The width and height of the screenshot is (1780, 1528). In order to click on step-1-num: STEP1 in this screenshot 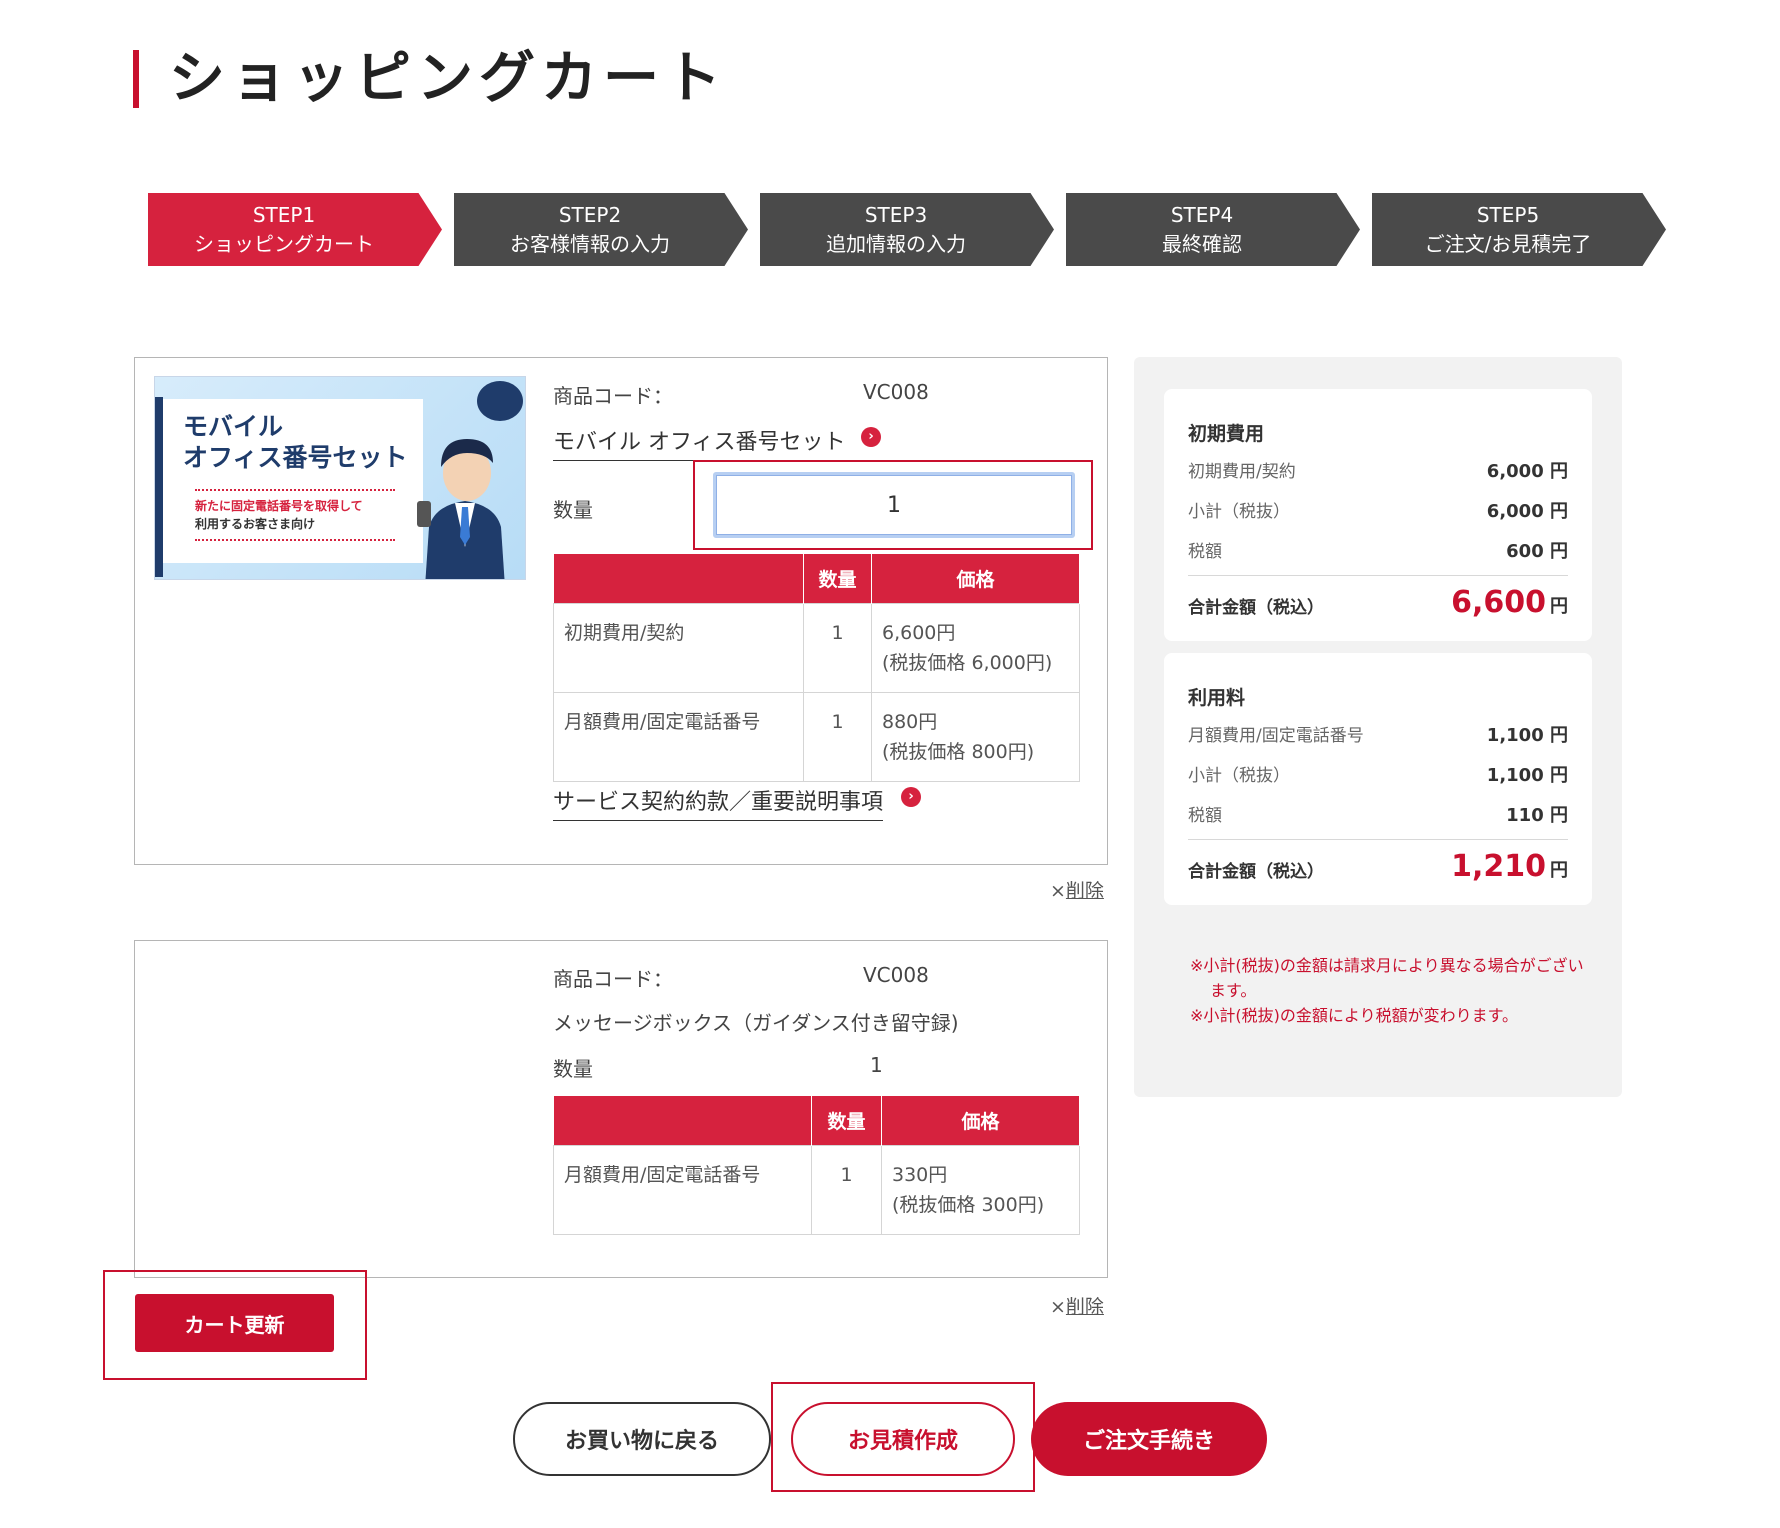, I will do `click(284, 215)`.